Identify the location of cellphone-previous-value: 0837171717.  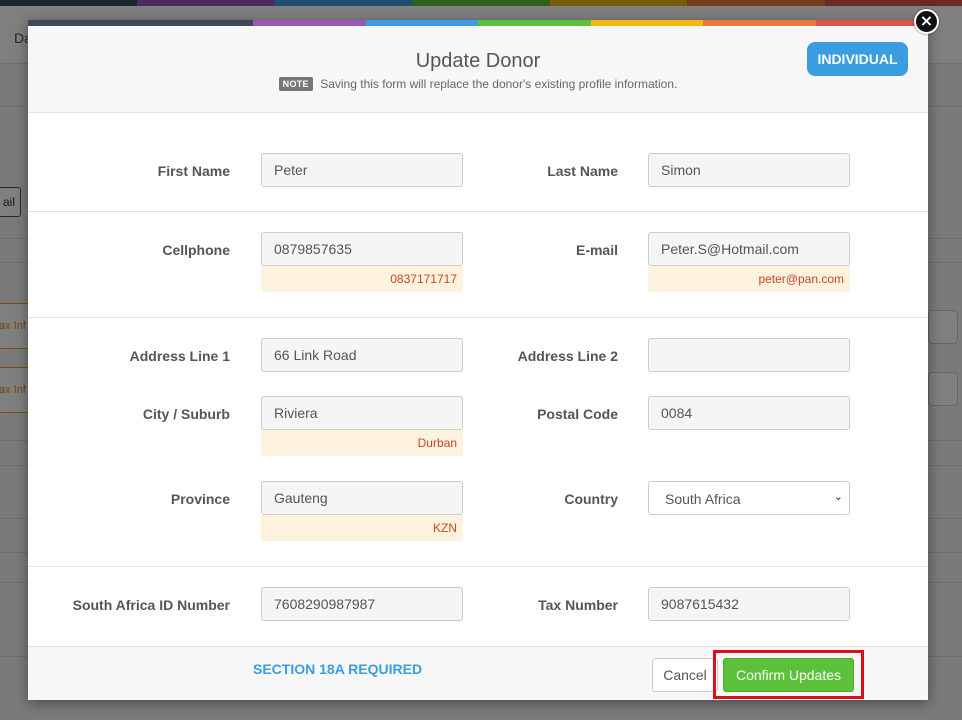
(362, 279).